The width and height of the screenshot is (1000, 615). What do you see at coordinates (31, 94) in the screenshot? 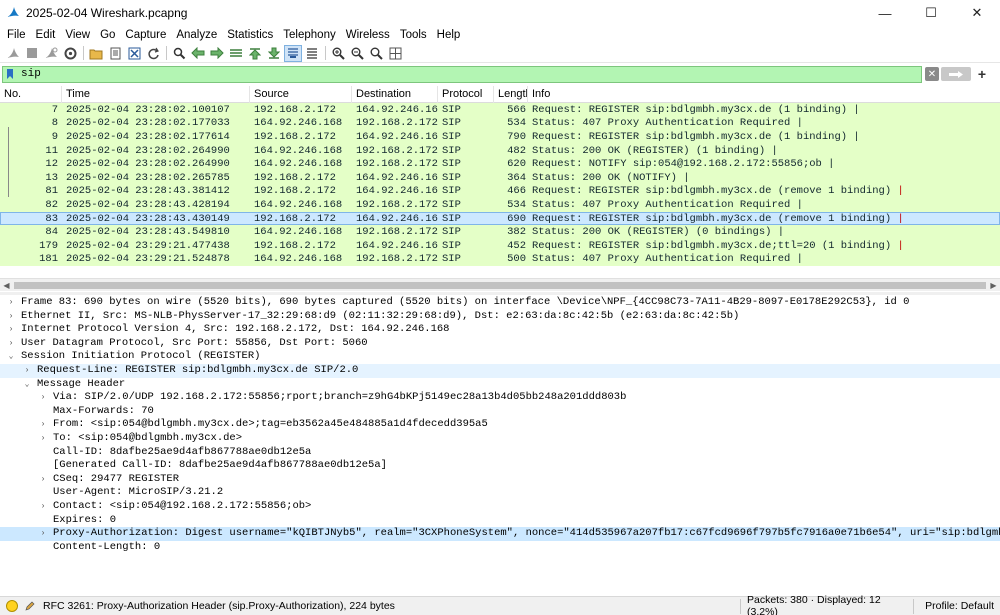
I see `column-header-no: No.` at bounding box center [31, 94].